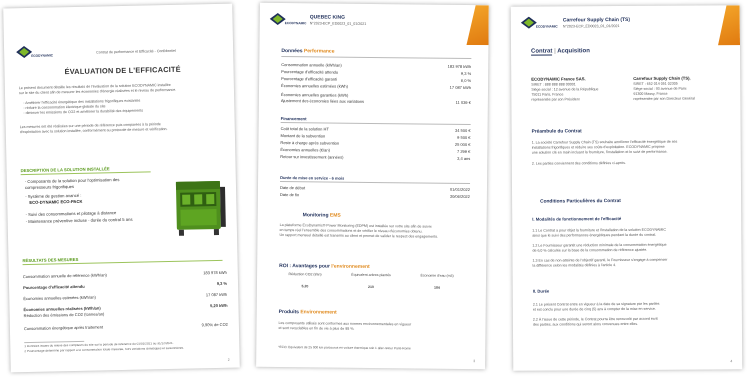 This screenshot has height=378, width=751. I want to click on perf-label: Pourcentage d'efficacité attendu, so click(310, 72).